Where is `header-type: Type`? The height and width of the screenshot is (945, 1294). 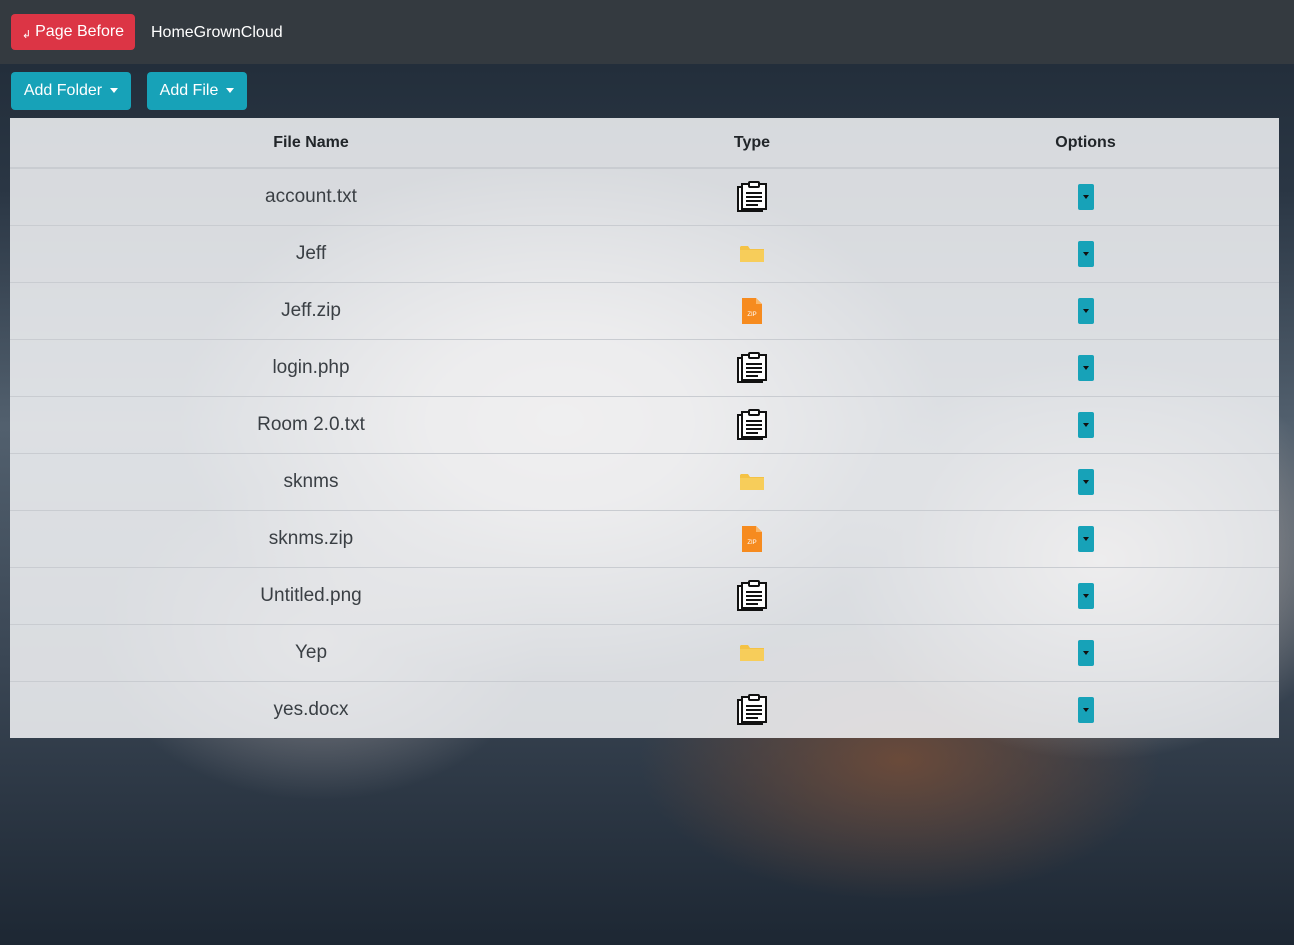 header-type: Type is located at coordinates (752, 143).